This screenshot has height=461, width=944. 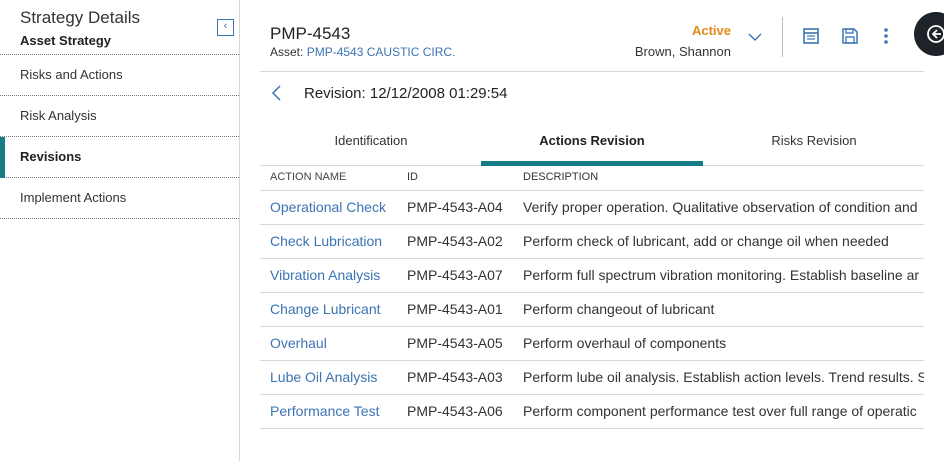 I want to click on action-name-link: Lube Oil Analysis, so click(x=323, y=377).